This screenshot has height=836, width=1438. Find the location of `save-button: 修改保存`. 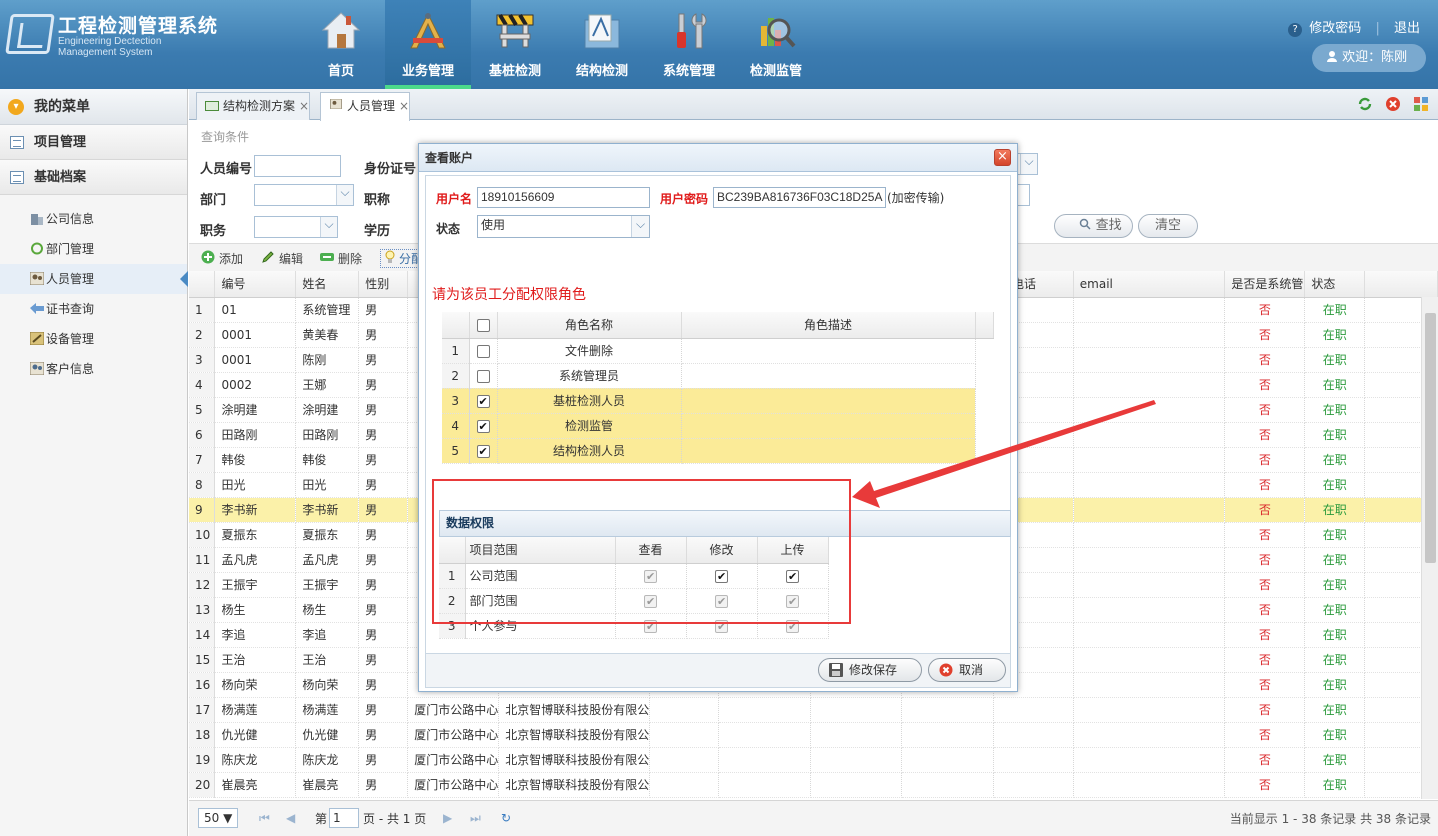

save-button: 修改保存 is located at coordinates (870, 670).